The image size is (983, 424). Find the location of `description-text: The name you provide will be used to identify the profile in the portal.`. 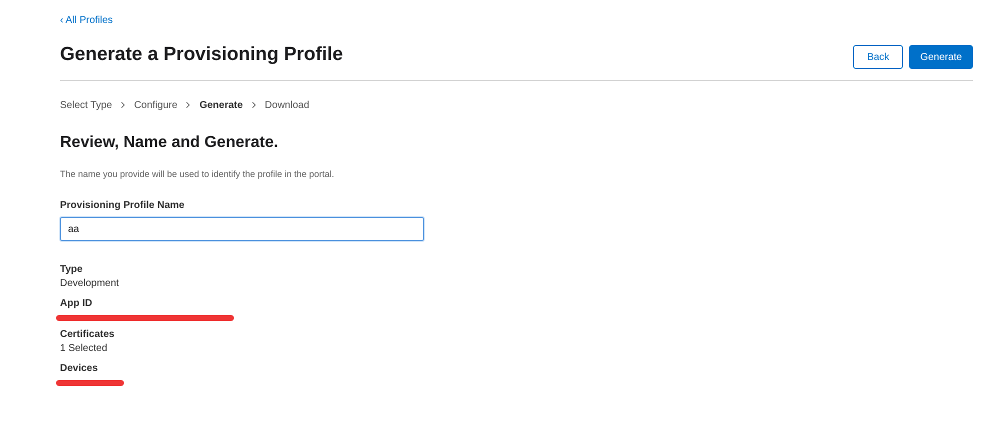

description-text: The name you provide will be used to identify the profile in the portal. is located at coordinates (198, 174).